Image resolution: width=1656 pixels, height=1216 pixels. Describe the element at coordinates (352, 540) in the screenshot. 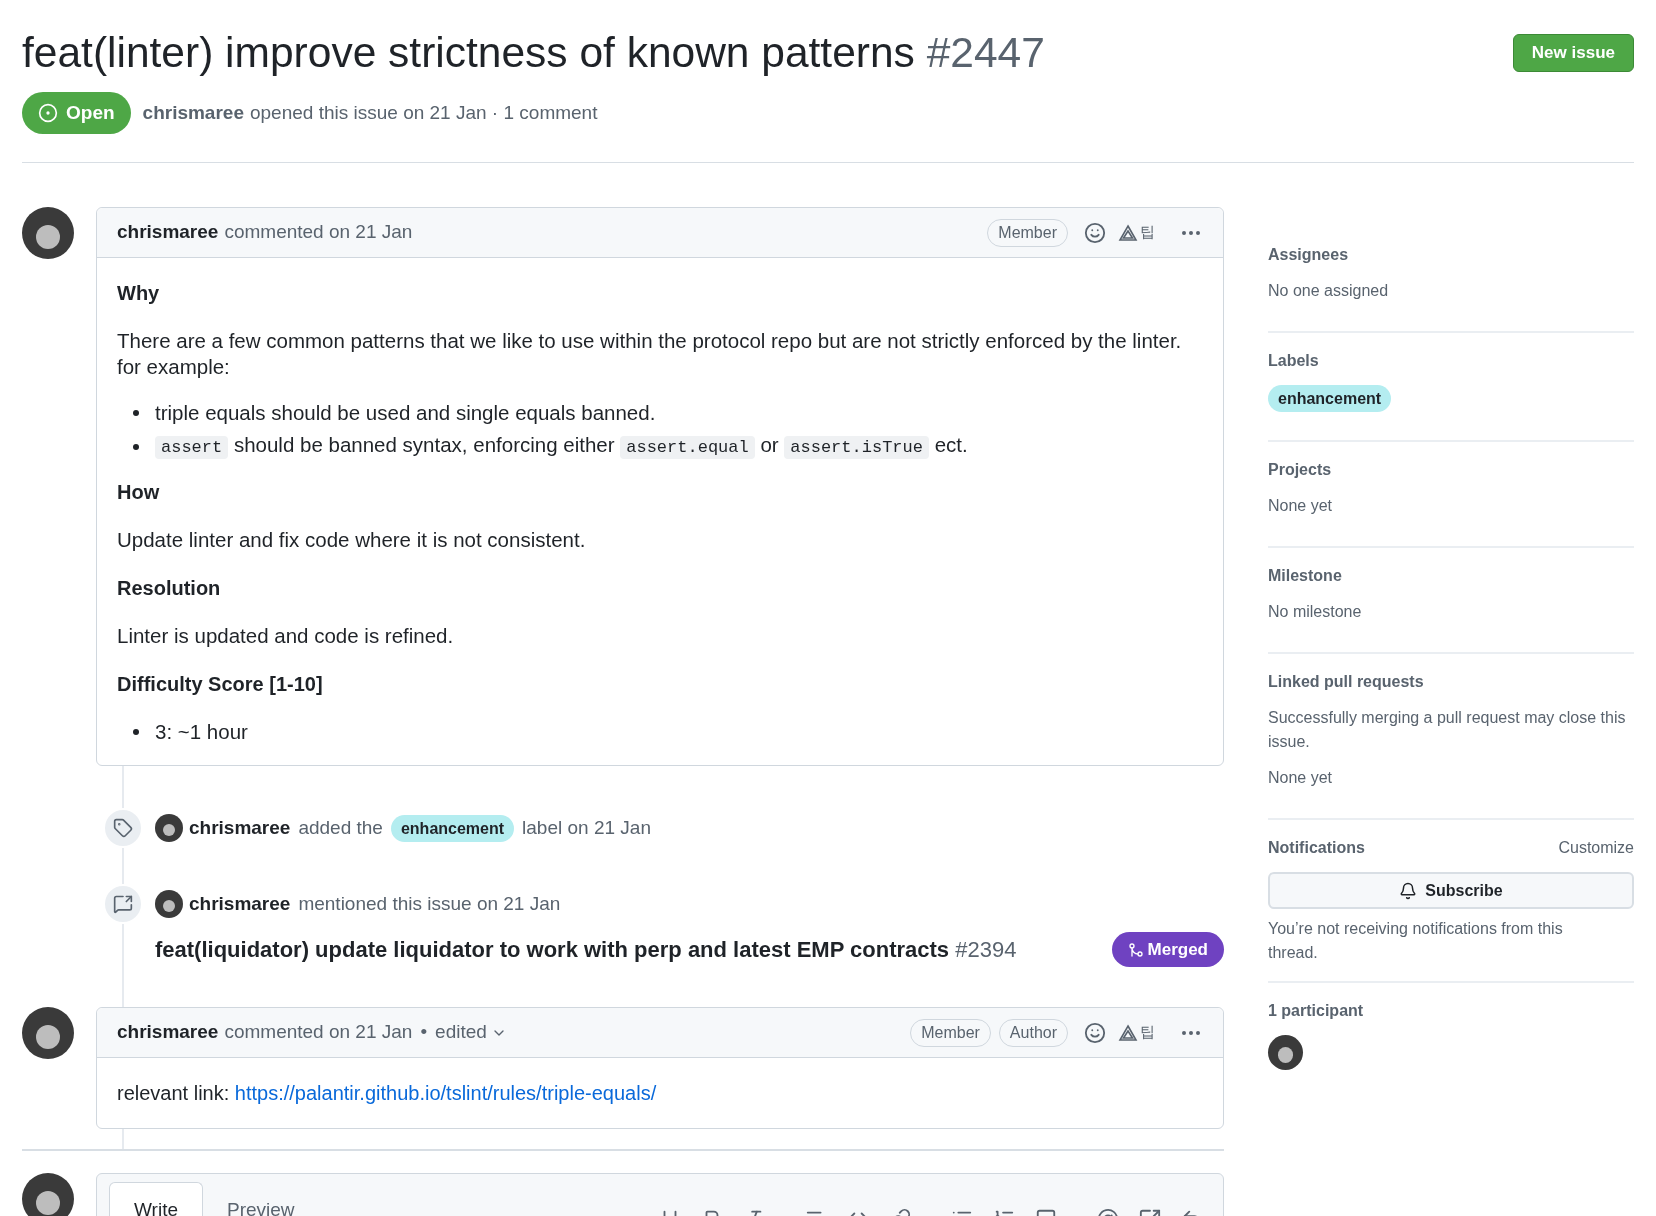

I see `paragraph: Update linter and fix code where it is not consistent.` at that location.